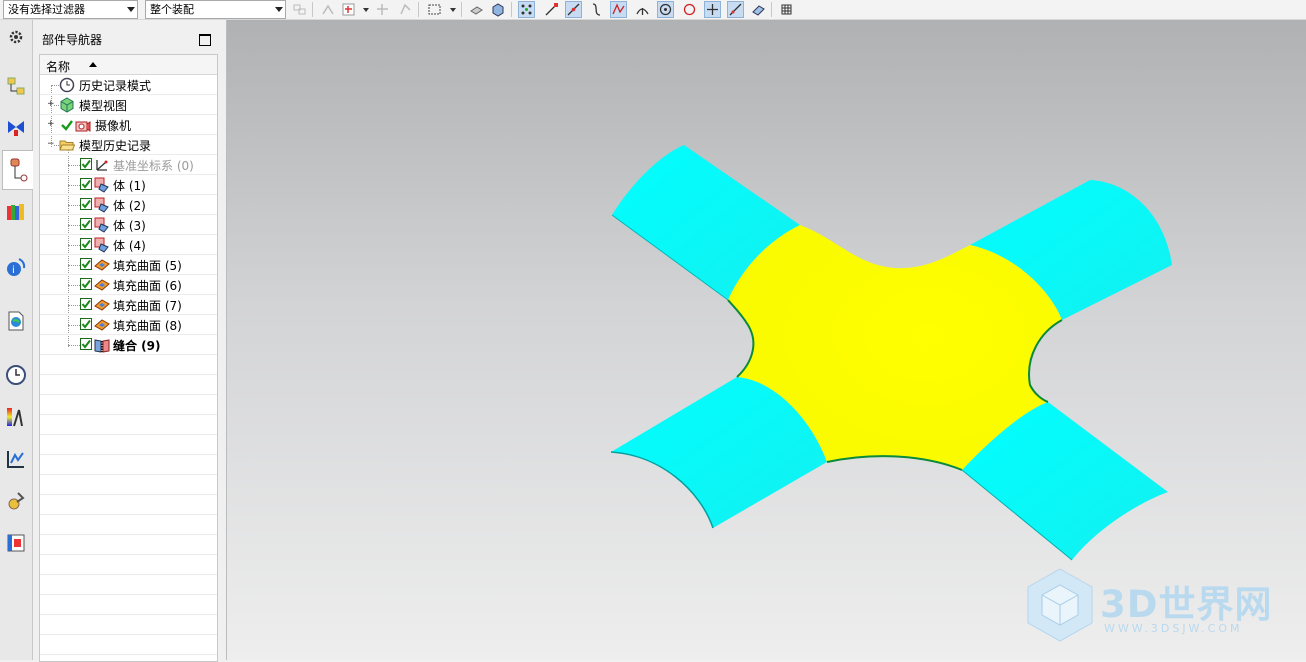 The width and height of the screenshot is (1306, 662). I want to click on column-header-name: 名称, so click(128, 65).